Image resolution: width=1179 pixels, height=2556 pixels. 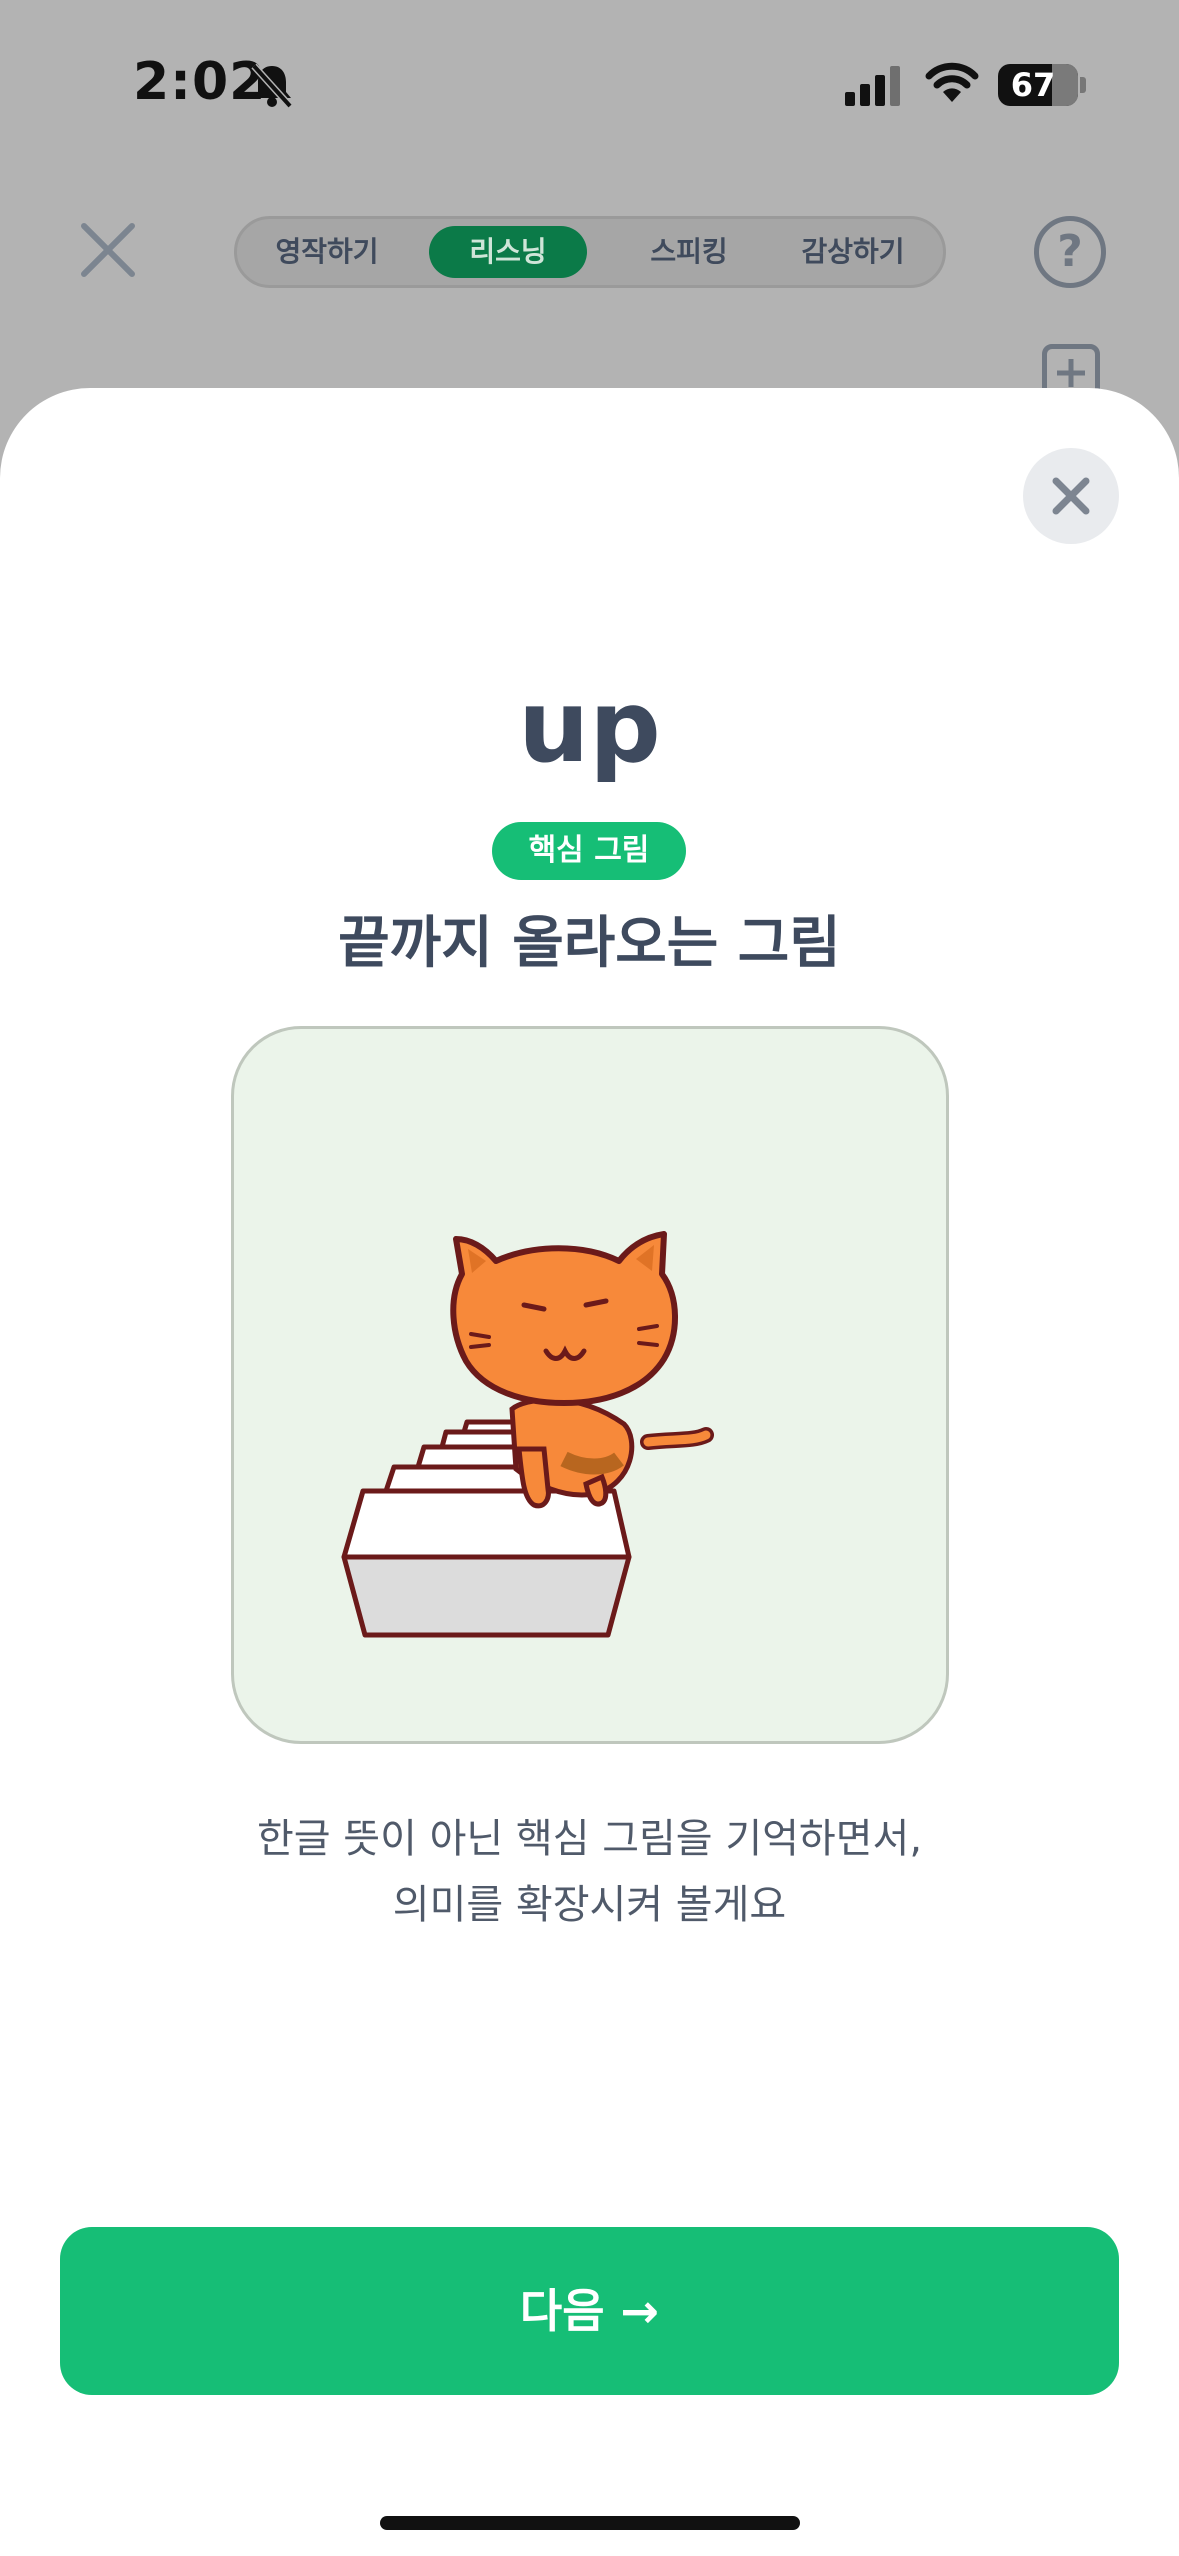 What do you see at coordinates (508, 252) in the screenshot?
I see `tab-listening: 리스닝` at bounding box center [508, 252].